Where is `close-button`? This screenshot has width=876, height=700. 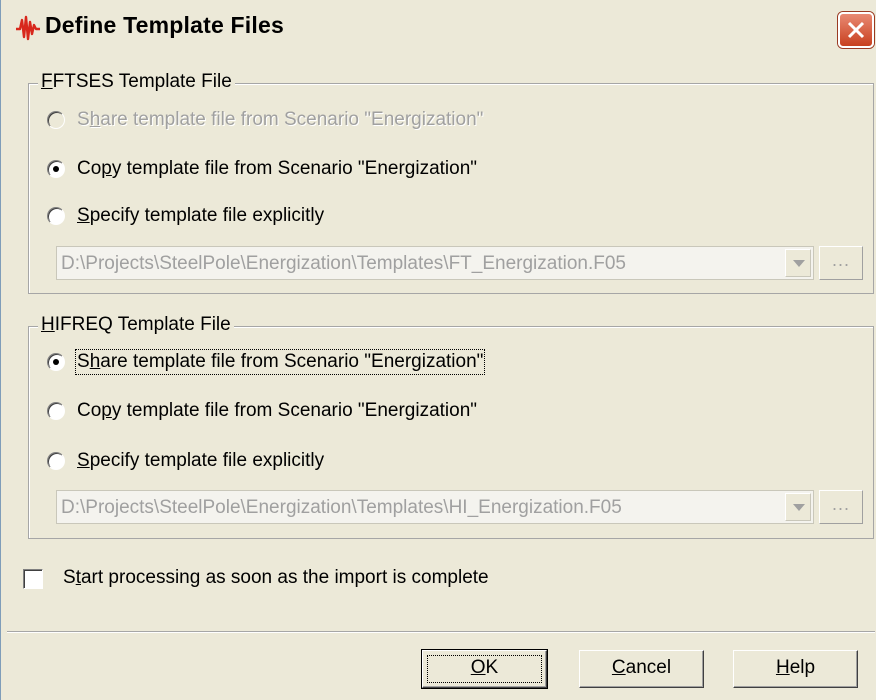
close-button is located at coordinates (856, 30).